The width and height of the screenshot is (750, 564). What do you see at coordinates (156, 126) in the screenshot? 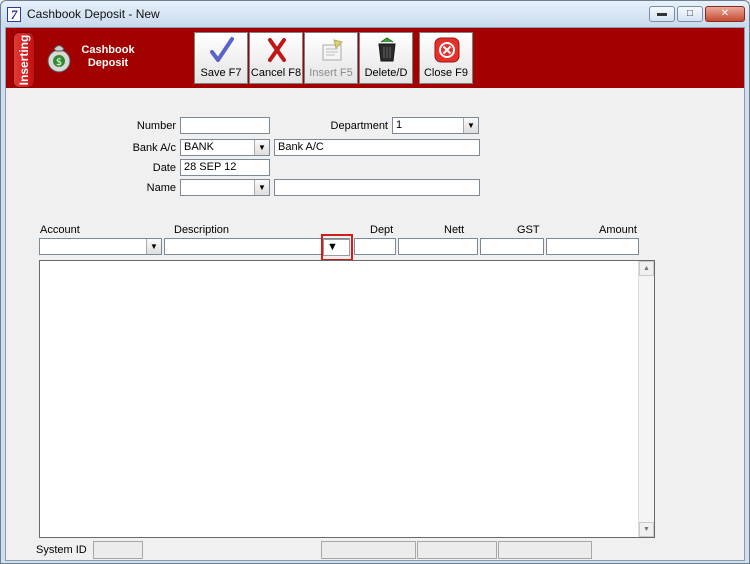
I see `number-label: Number` at bounding box center [156, 126].